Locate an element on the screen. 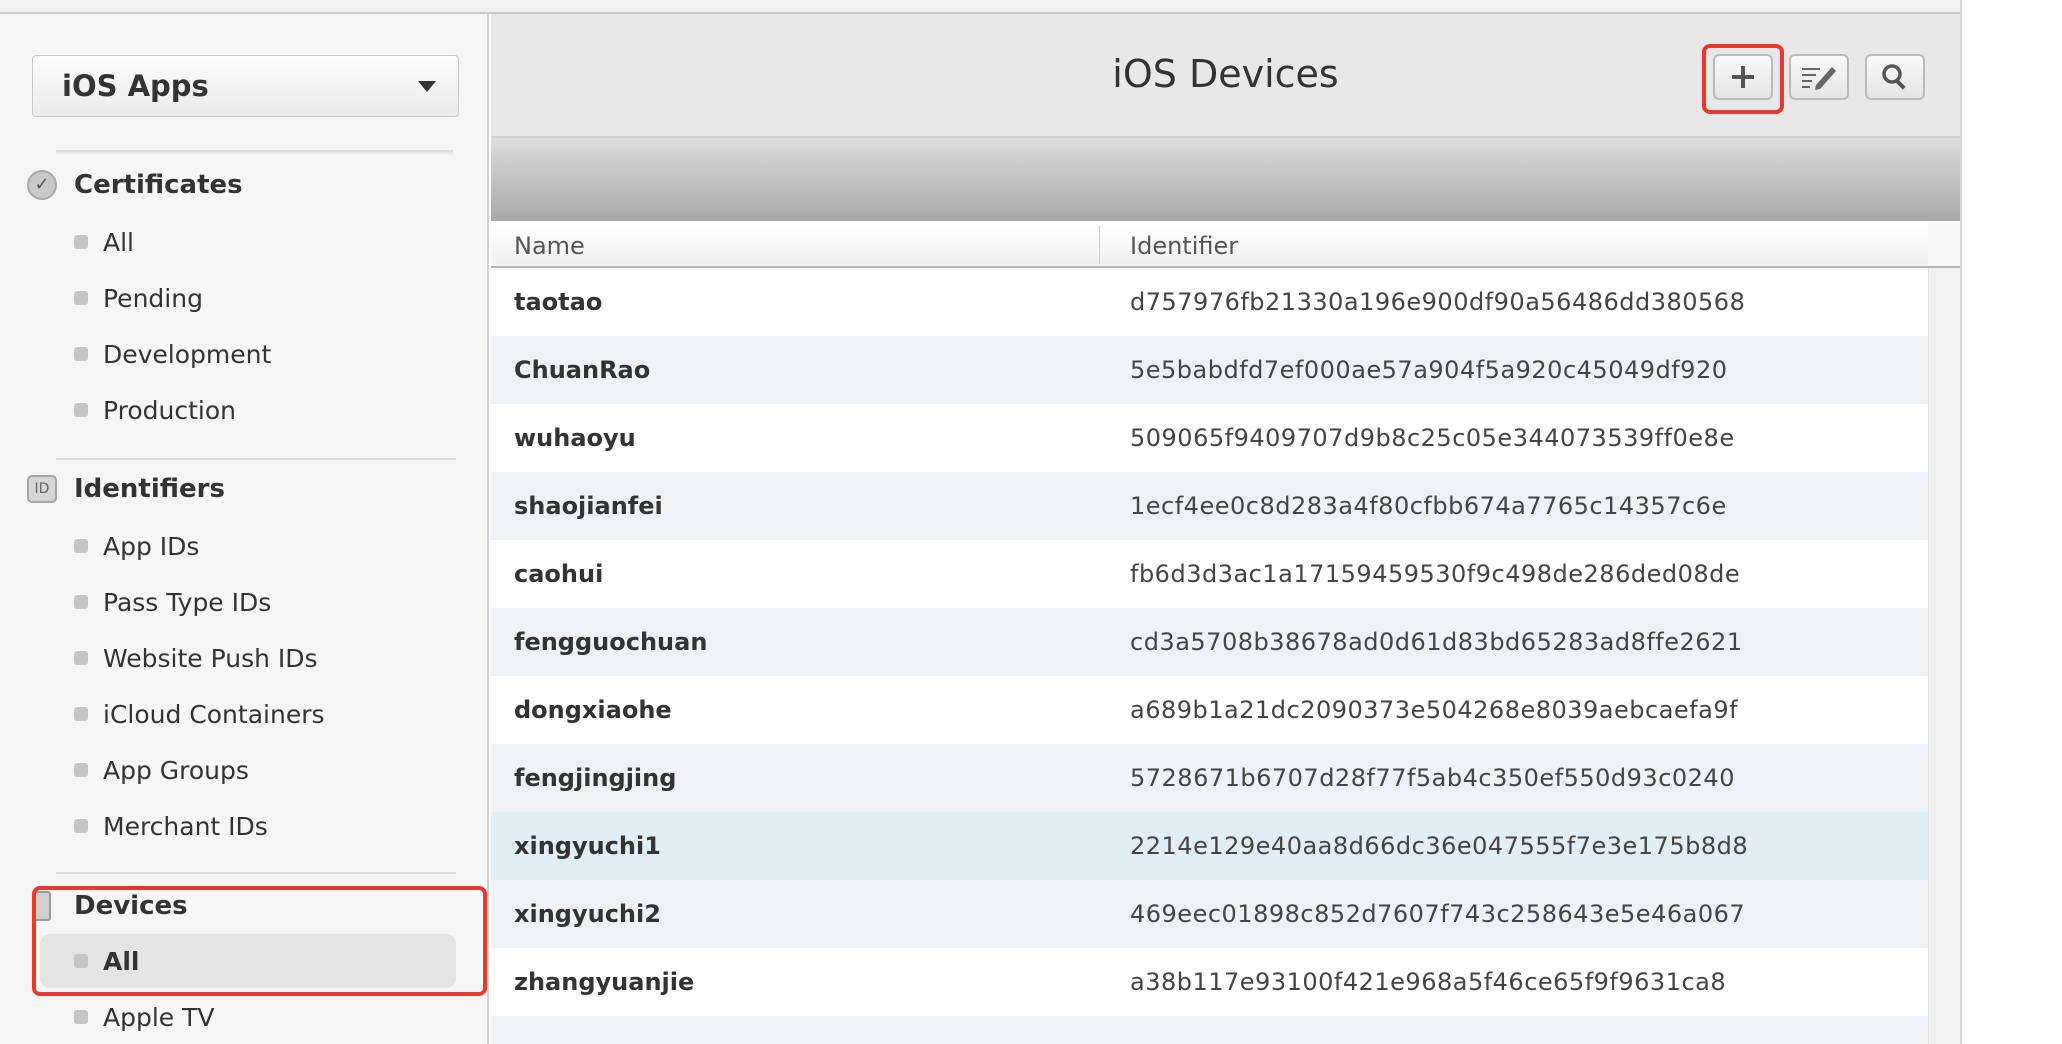 The image size is (2062, 1044). sidebar-item-website-push-ids: Website Push IDs is located at coordinates (196, 658).